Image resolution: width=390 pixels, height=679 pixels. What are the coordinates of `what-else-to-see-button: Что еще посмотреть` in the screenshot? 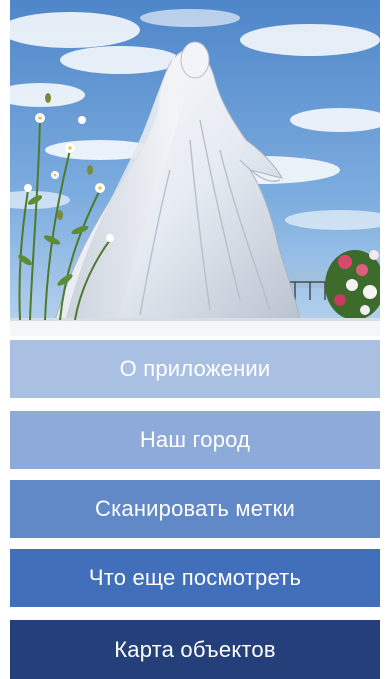 It's located at (195, 578).